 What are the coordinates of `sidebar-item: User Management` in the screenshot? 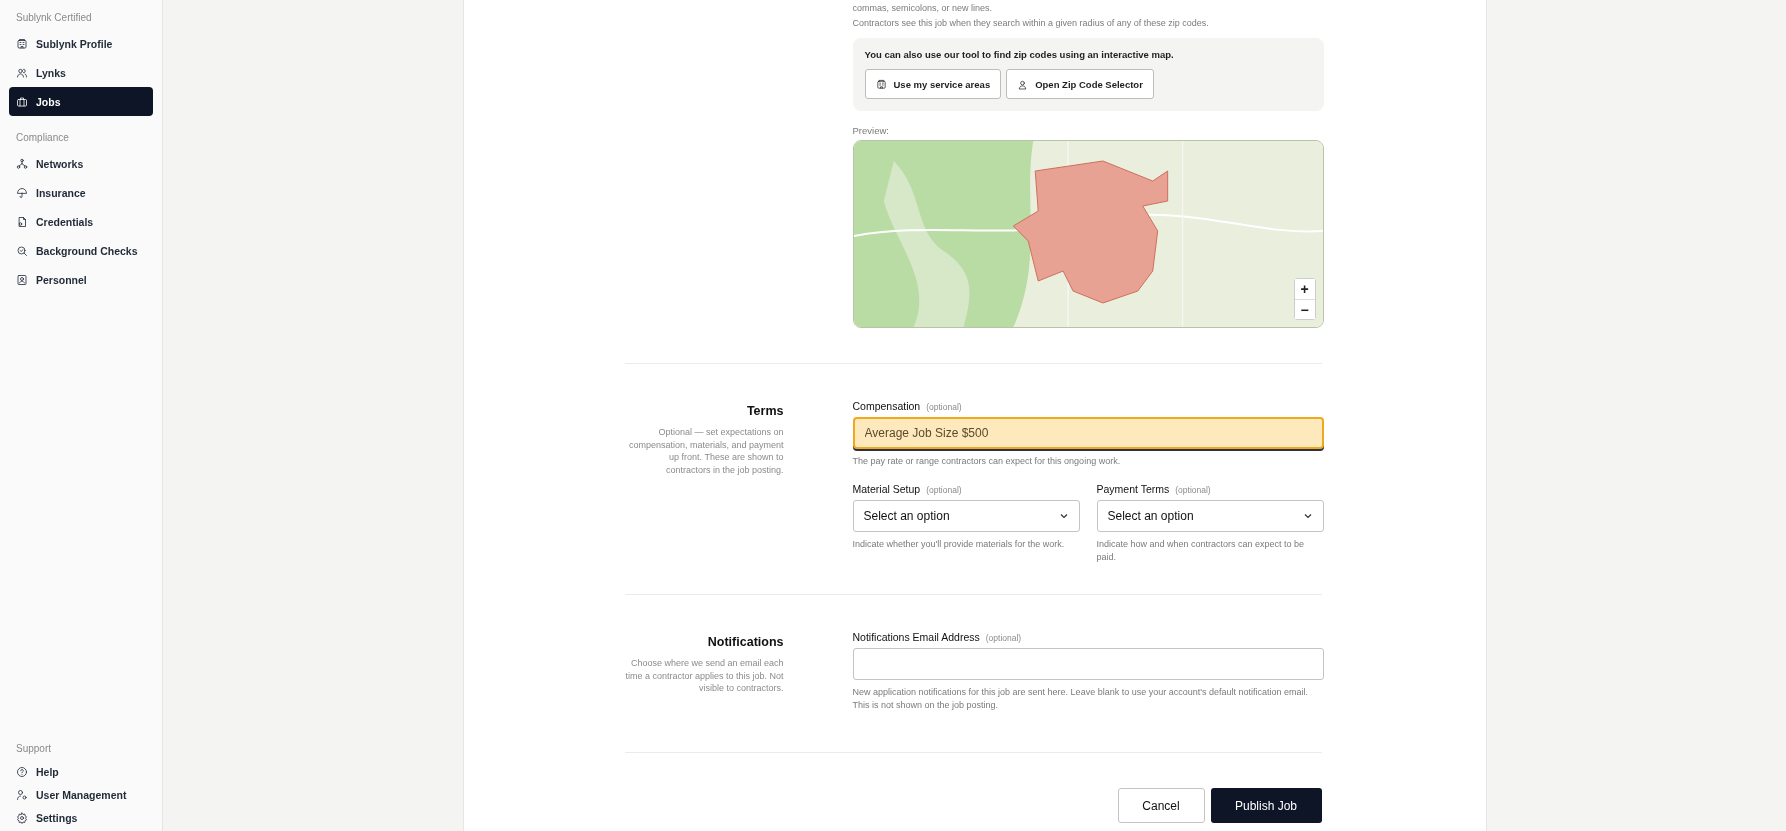 It's located at (81, 794).